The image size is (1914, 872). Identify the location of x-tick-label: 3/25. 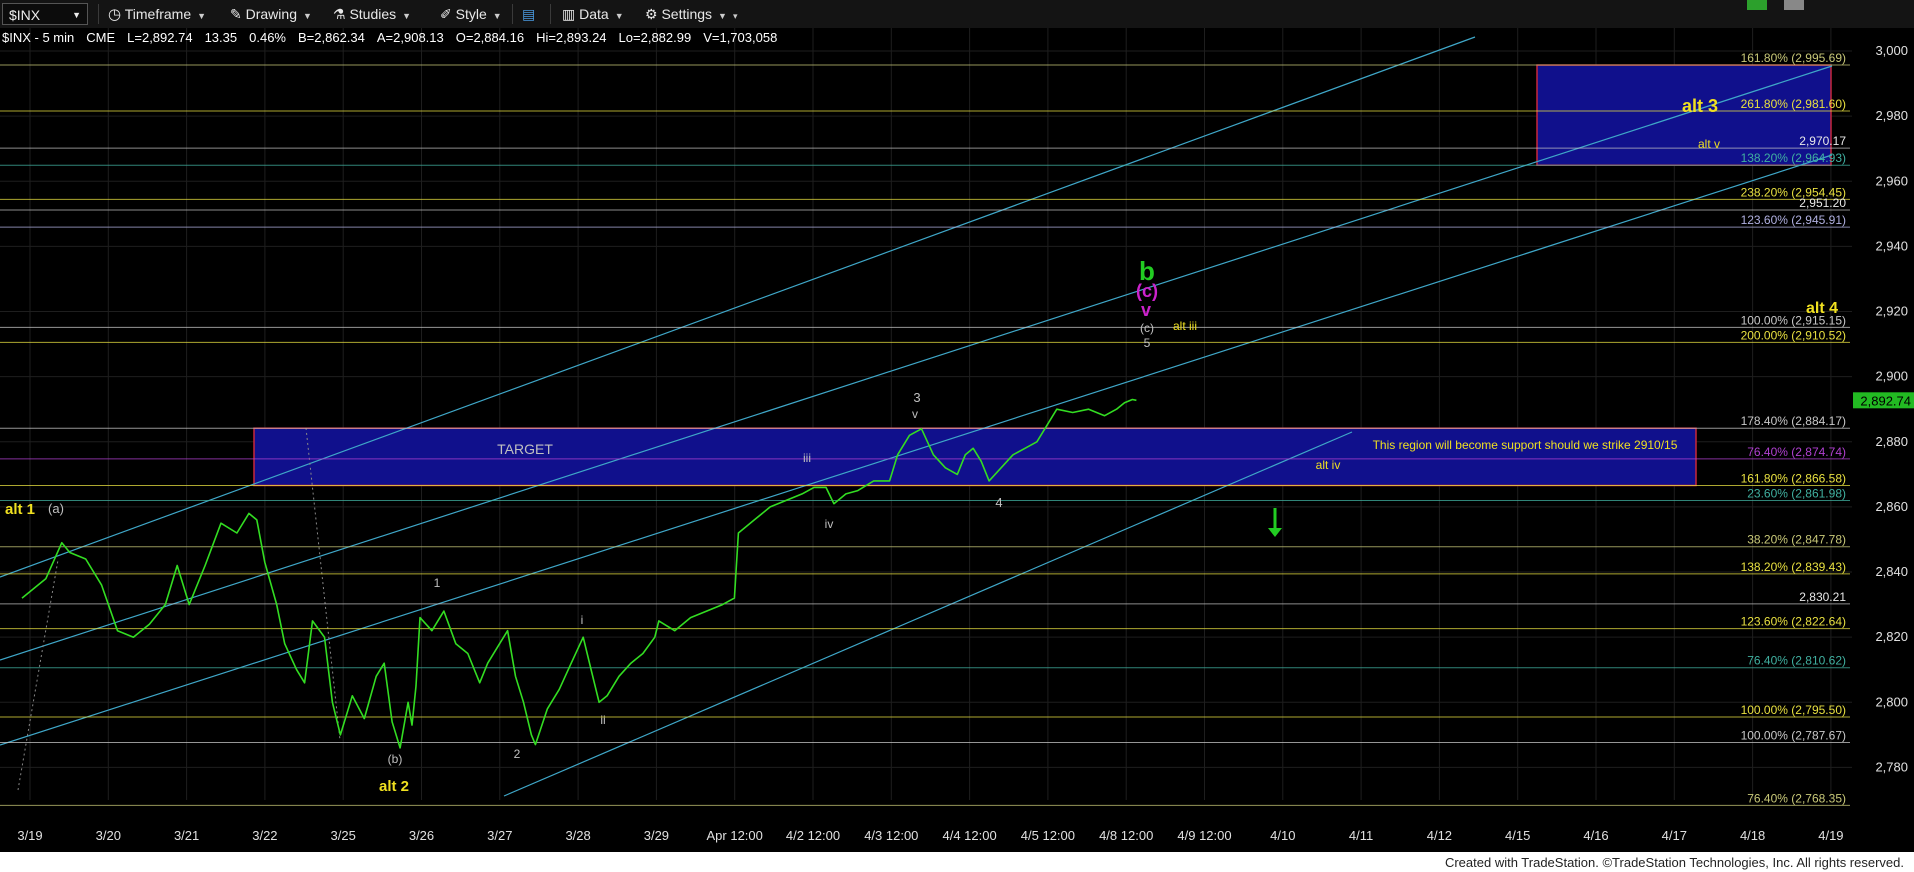
(343, 835).